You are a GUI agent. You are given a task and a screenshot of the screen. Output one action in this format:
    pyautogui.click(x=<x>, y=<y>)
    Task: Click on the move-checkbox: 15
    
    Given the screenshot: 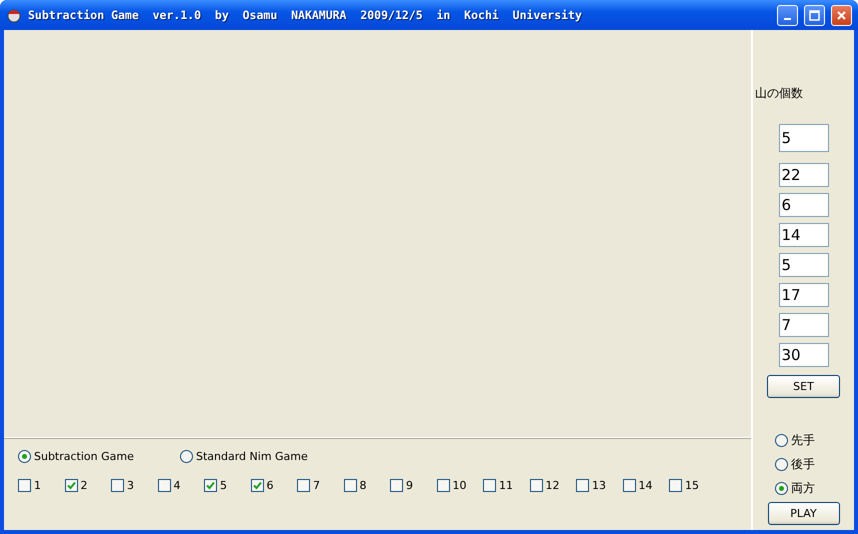 What is the action you would take?
    pyautogui.click(x=692, y=485)
    